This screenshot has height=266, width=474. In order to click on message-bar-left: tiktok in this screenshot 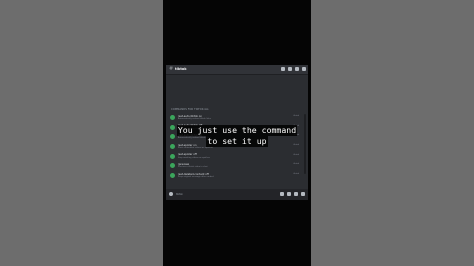, I will do `click(176, 194)`.